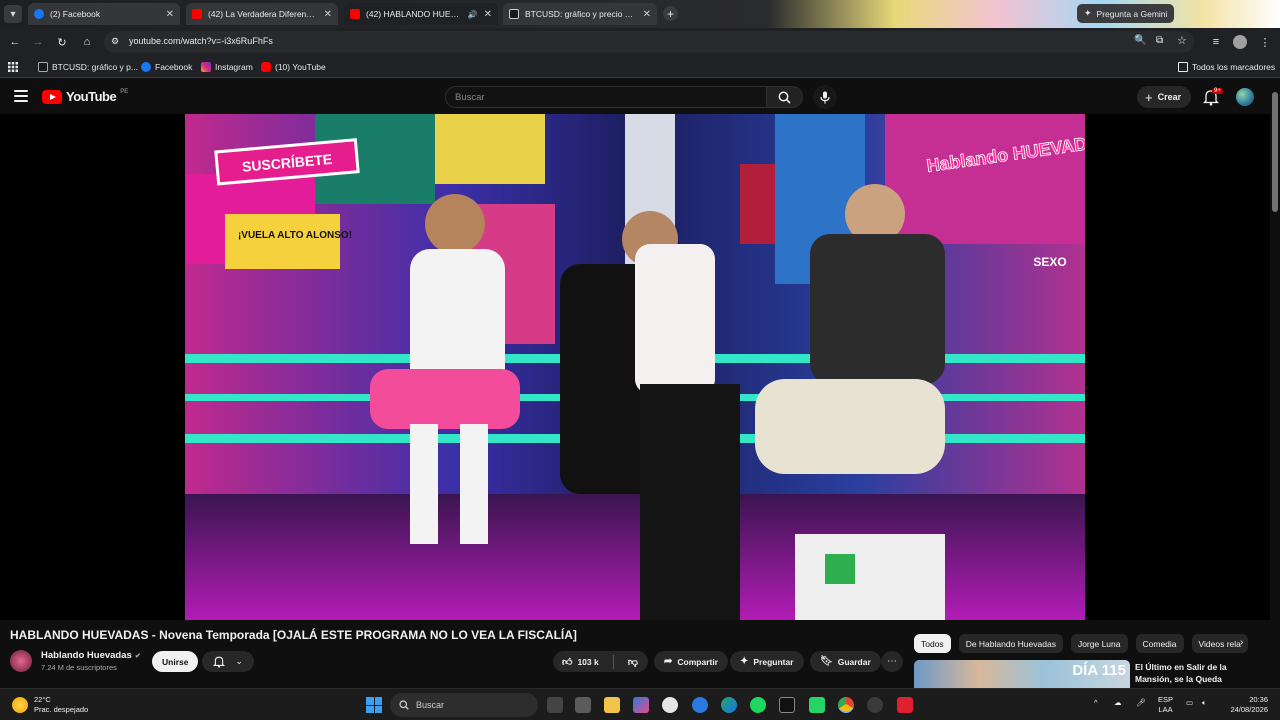 The width and height of the screenshot is (1280, 720). I want to click on voice-search-button, so click(825, 97).